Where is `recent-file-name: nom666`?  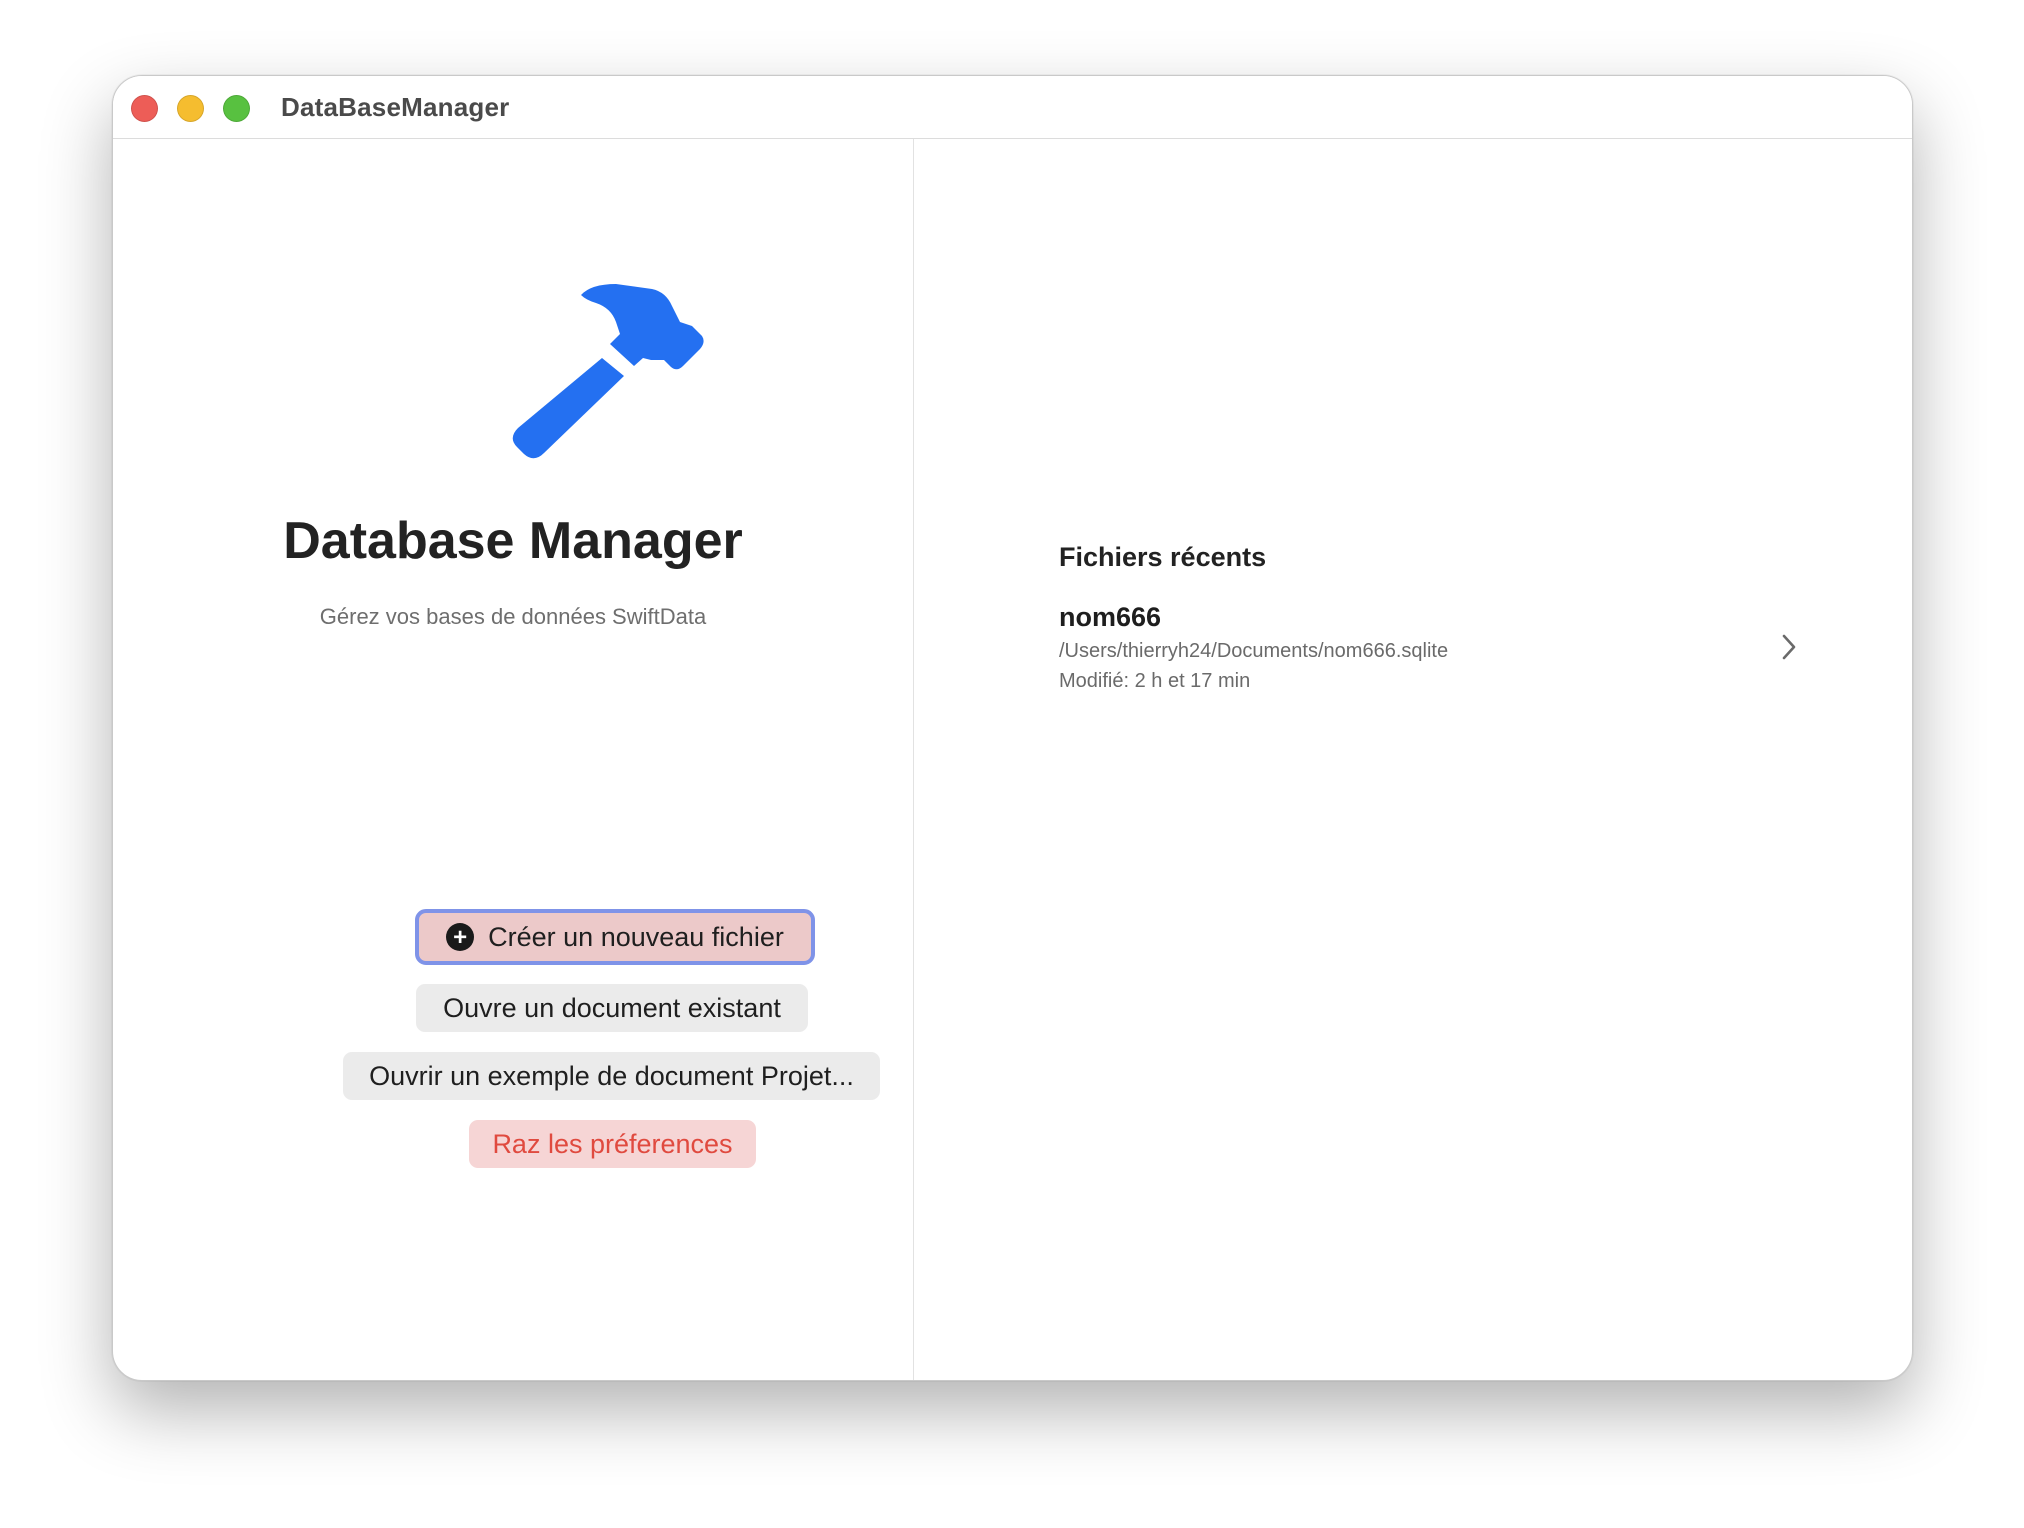
recent-file-name: nom666 is located at coordinates (1110, 617).